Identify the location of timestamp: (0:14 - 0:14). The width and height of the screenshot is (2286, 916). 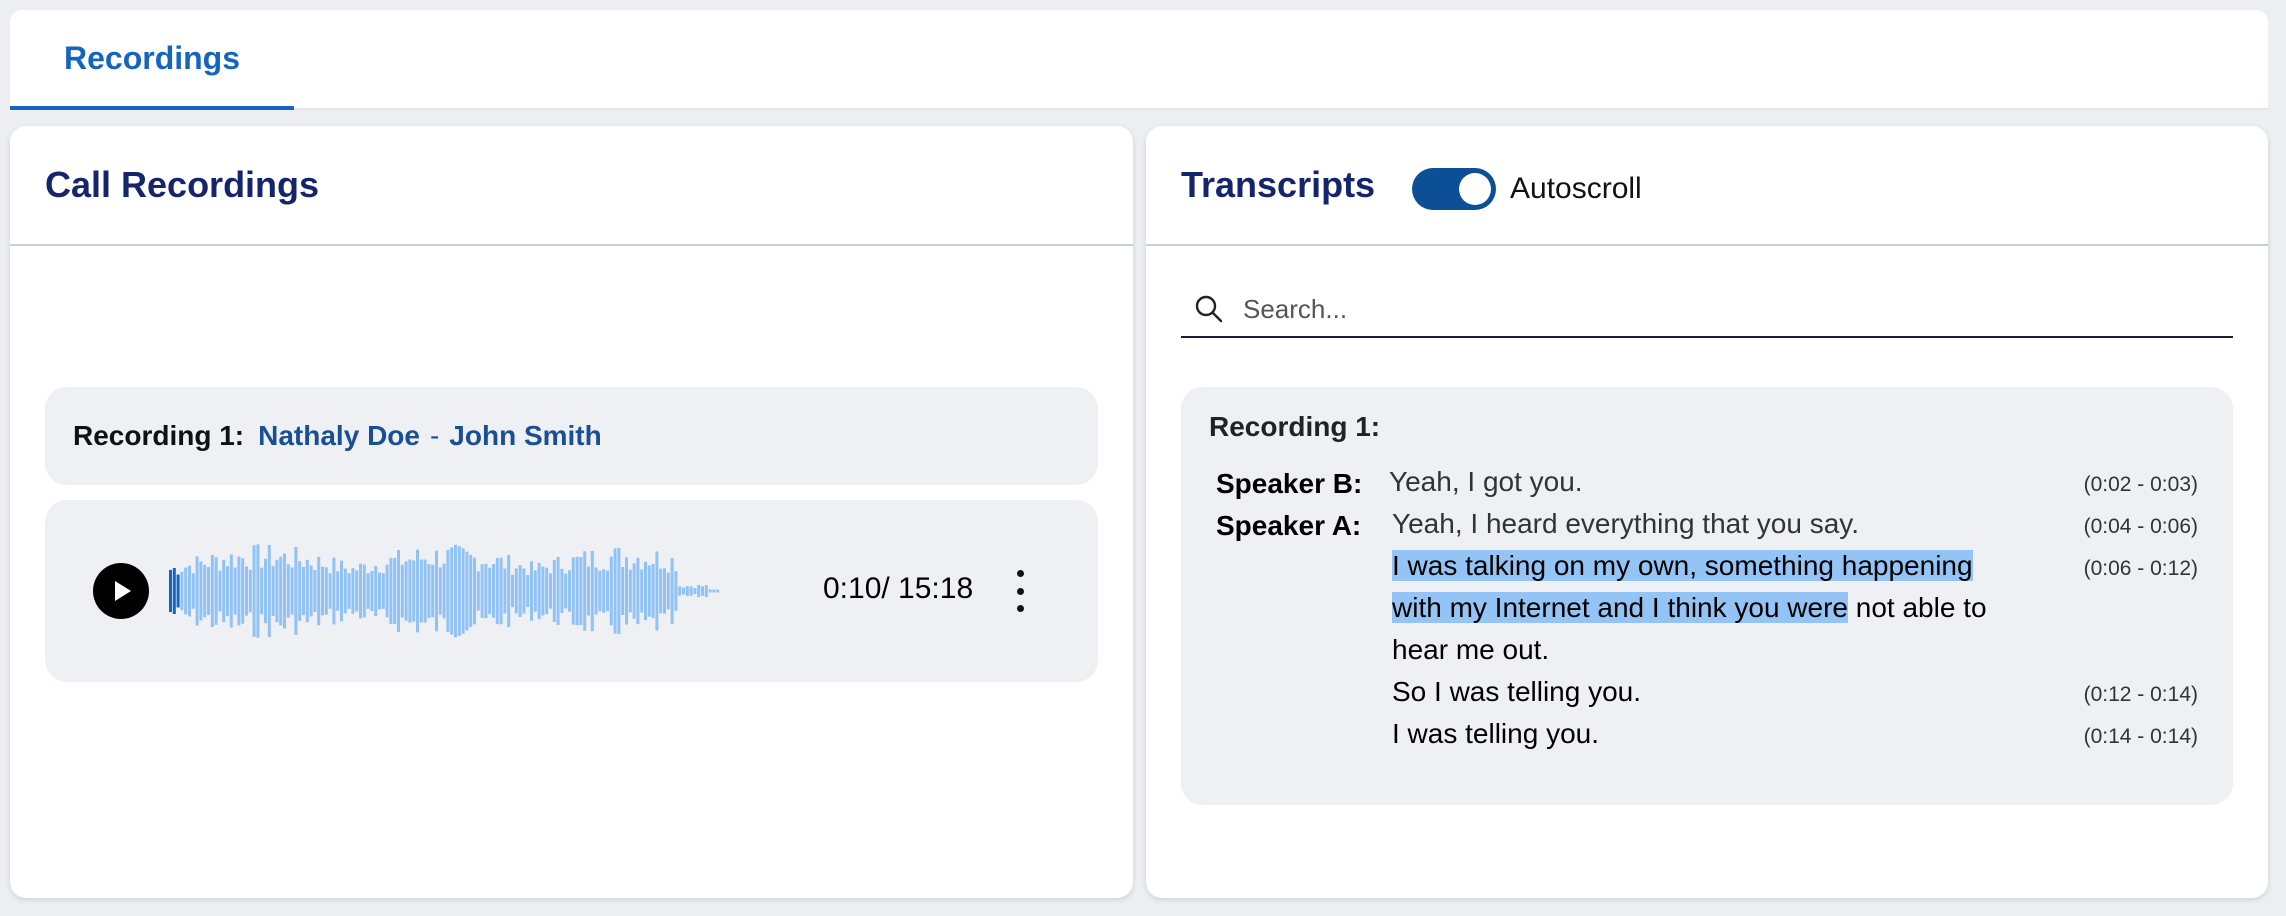
(2141, 737).